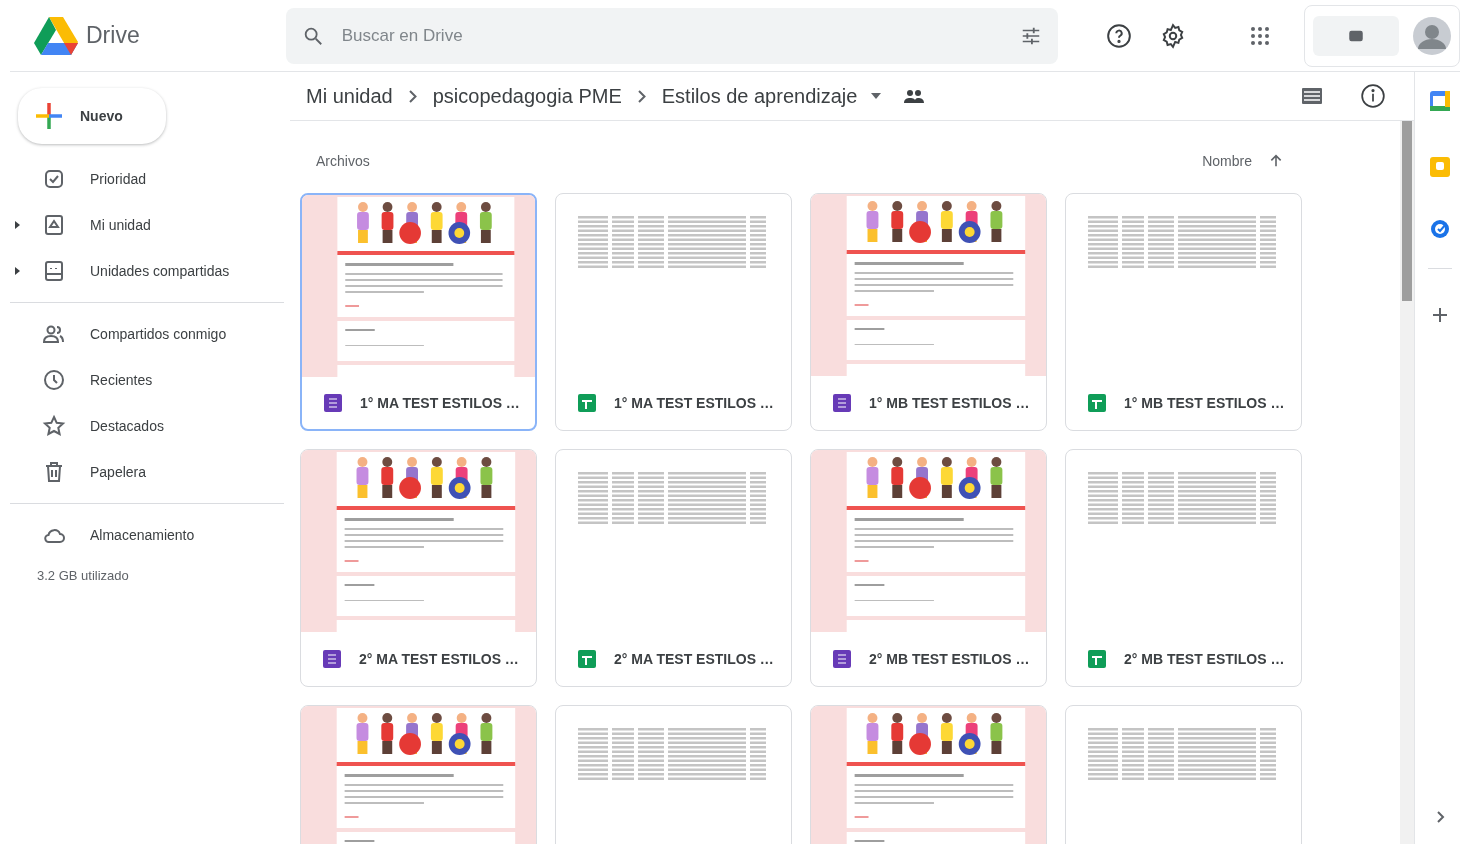 This screenshot has width=1464, height=845. Describe the element at coordinates (349, 96) in the screenshot. I see `breadcrumb-link: Mi unidad` at that location.